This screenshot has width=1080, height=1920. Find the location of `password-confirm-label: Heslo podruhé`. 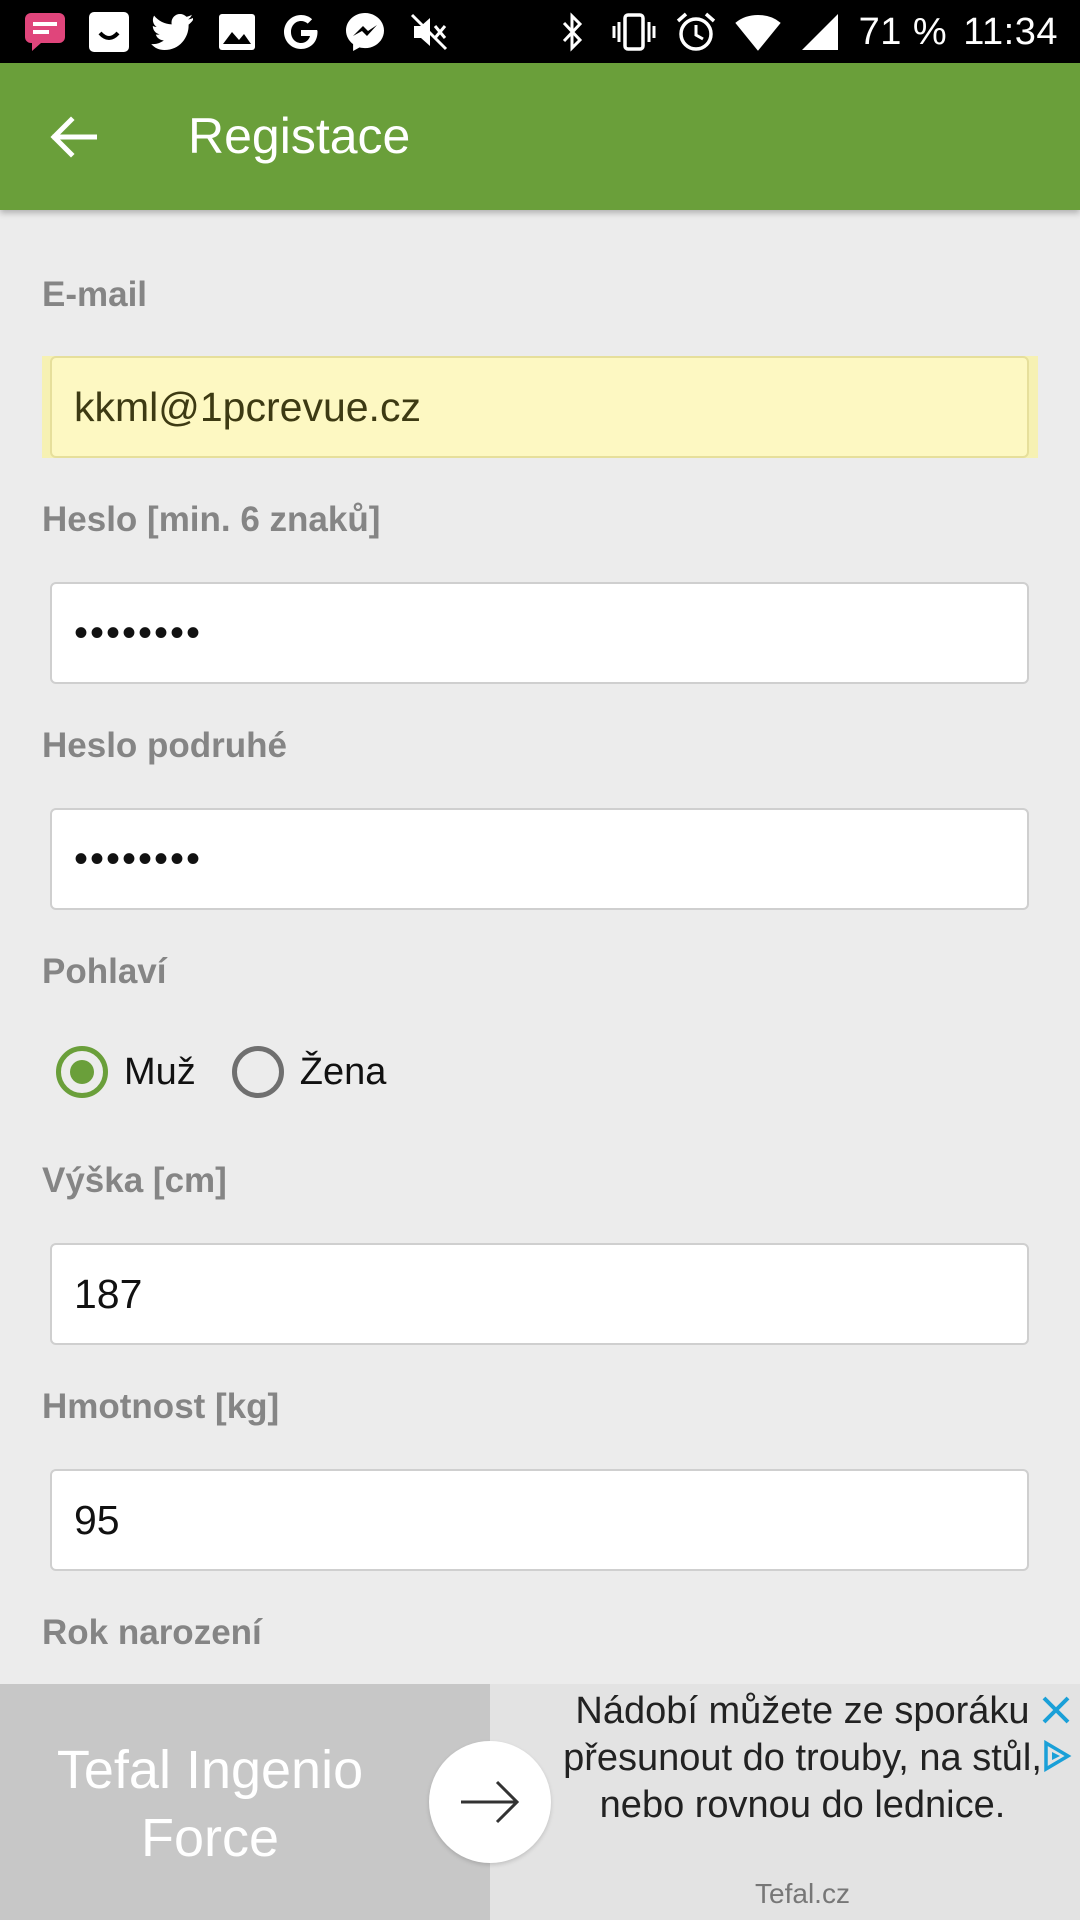

password-confirm-label: Heslo podruhé is located at coordinates (165, 745).